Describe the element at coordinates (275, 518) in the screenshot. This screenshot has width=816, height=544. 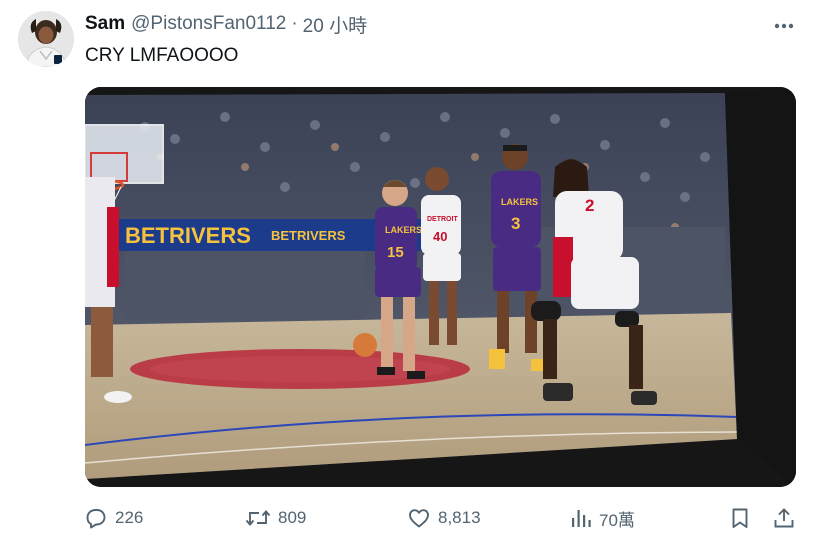
I see `retweet-button: 809` at that location.